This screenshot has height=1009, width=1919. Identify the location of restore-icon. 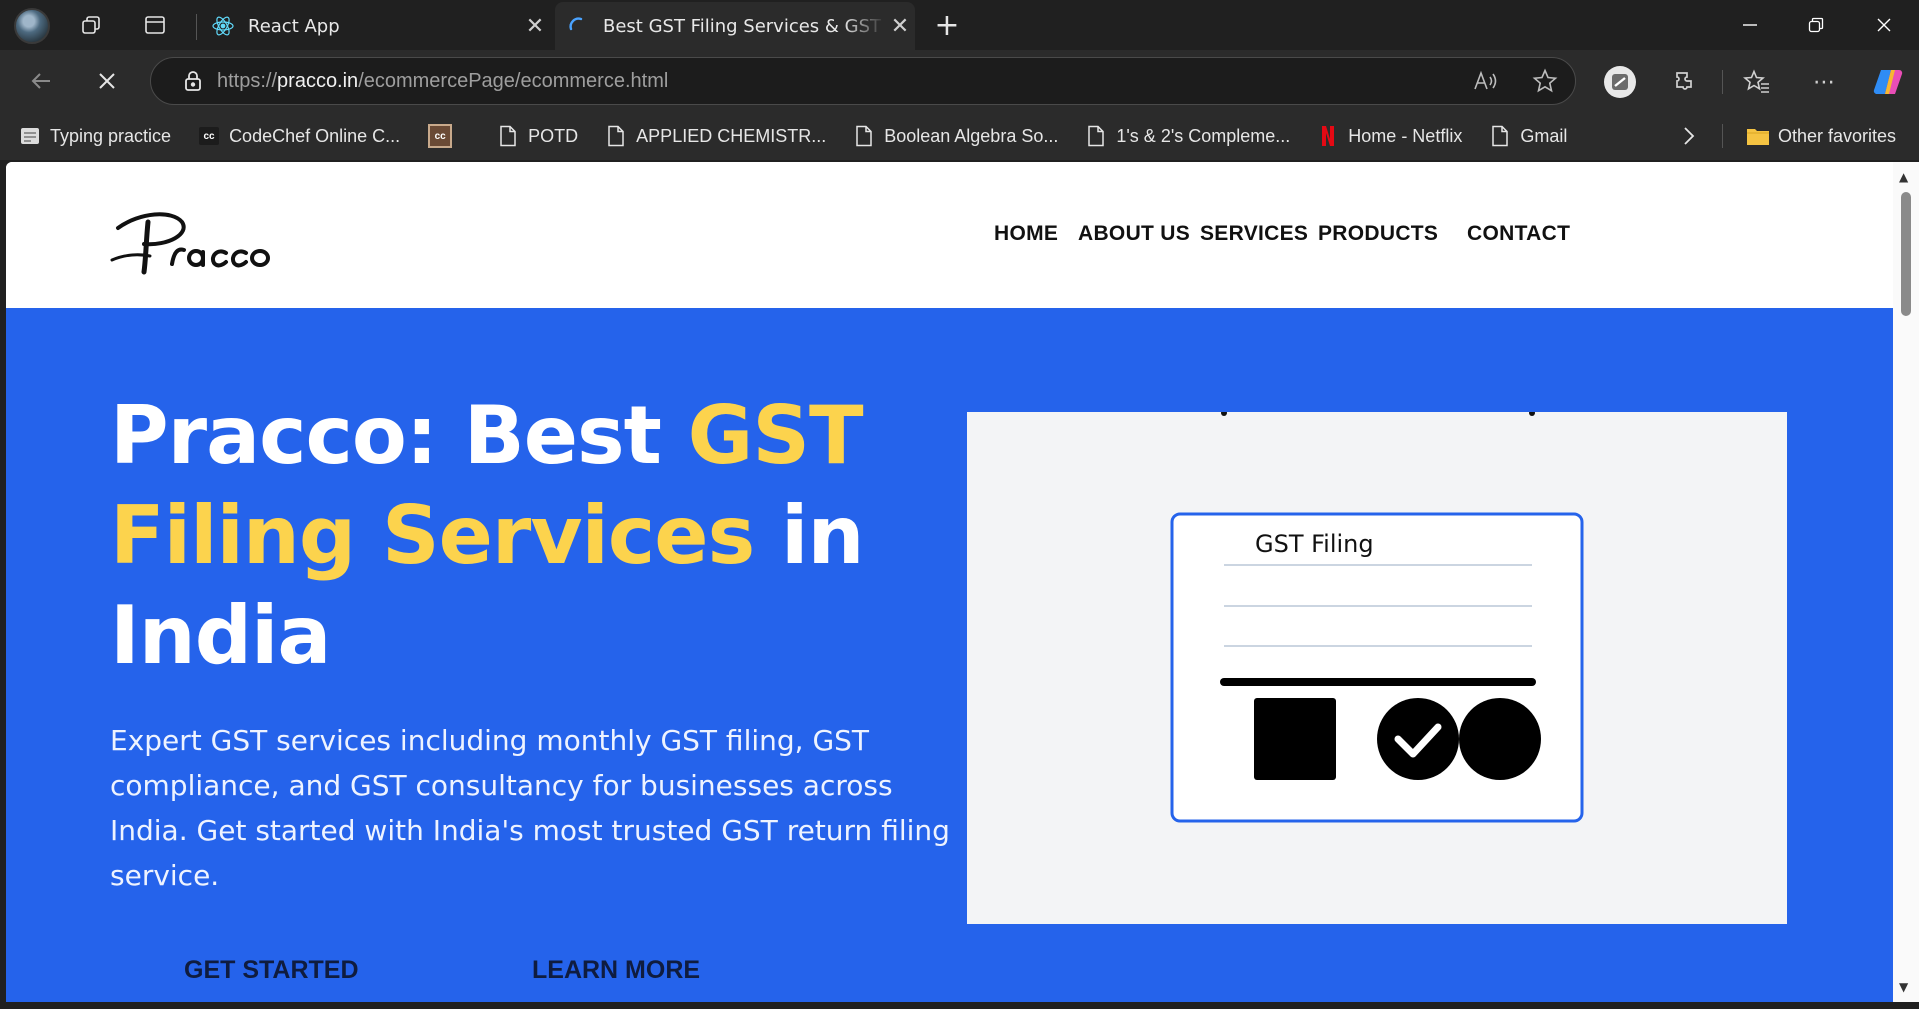
(1816, 25).